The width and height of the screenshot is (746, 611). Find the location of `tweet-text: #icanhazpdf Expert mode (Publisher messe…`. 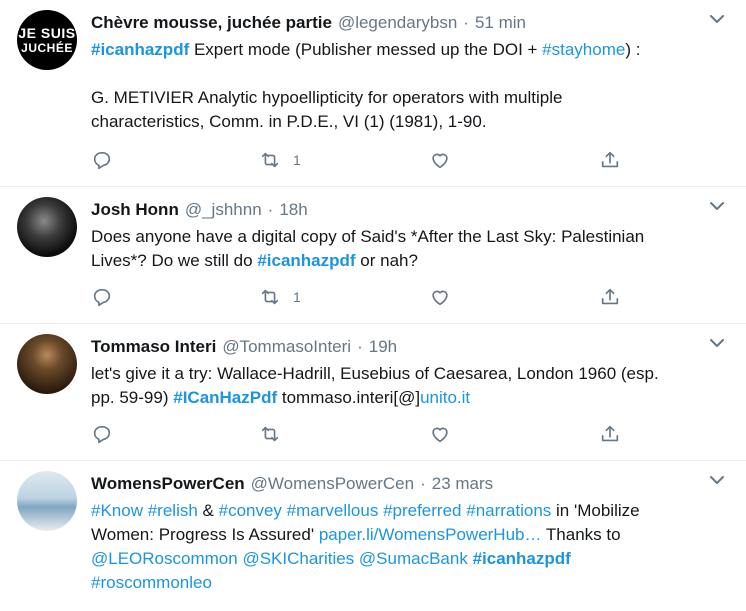

tweet-text: #icanhazpdf Expert mode (Publisher messe… is located at coordinates (411, 86).